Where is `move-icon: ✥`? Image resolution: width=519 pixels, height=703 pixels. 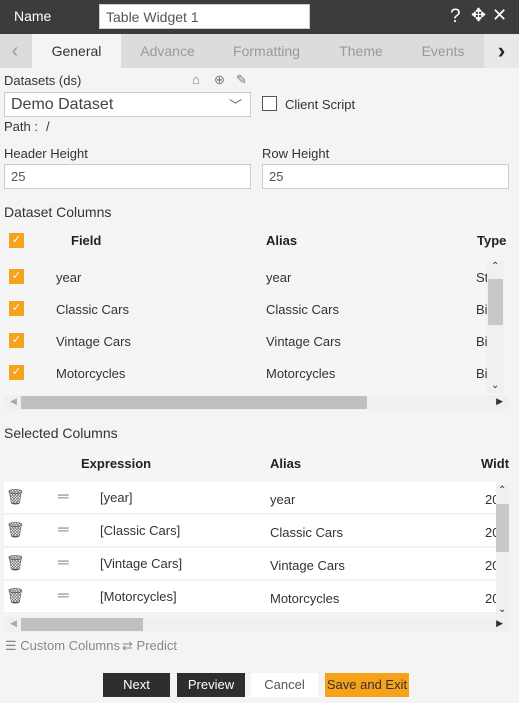
move-icon: ✥ is located at coordinates (478, 15).